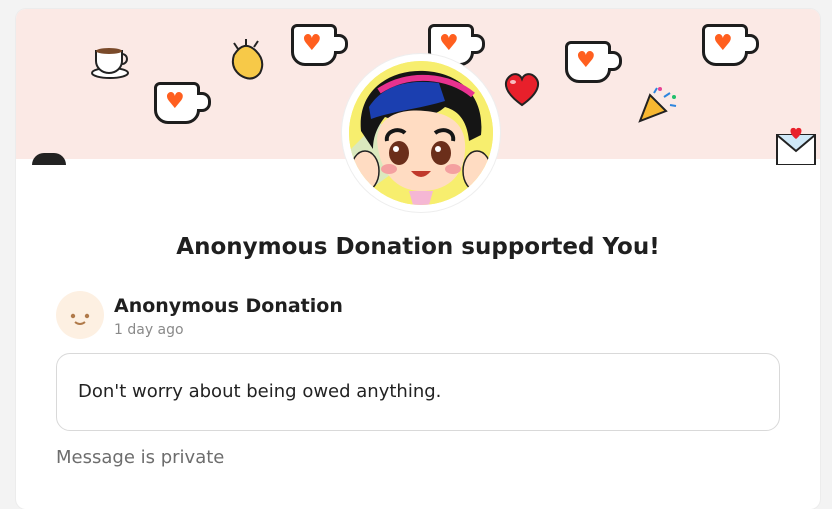  I want to click on support-title: Anonymous Donation supported You!, so click(418, 247).